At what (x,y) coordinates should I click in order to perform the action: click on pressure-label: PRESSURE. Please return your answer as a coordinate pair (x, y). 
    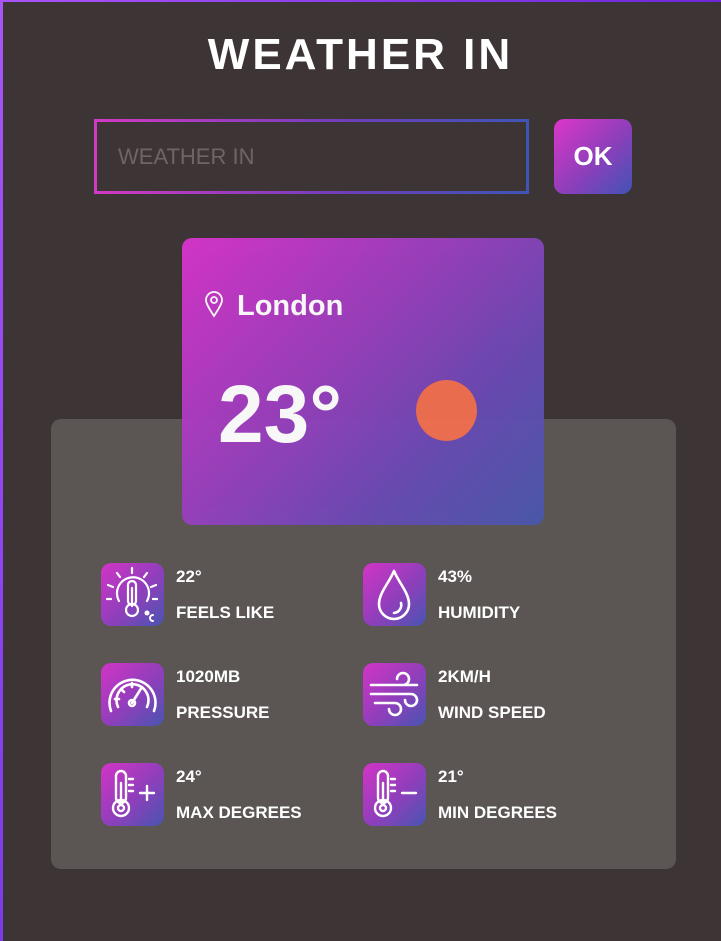
    Looking at the image, I should click on (223, 712).